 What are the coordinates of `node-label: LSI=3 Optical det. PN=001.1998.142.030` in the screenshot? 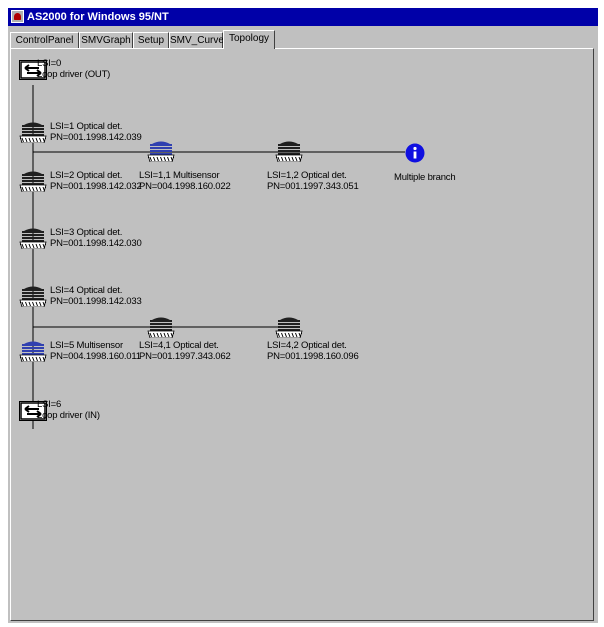 It's located at (96, 238).